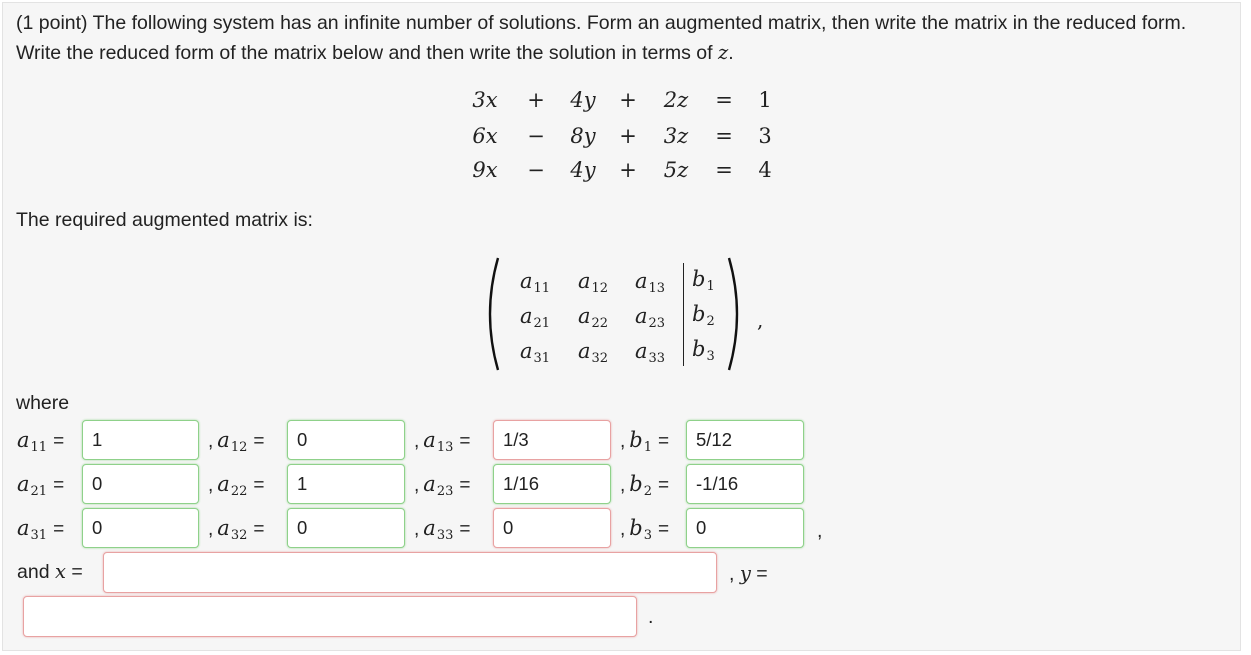 The image size is (1251, 655). What do you see at coordinates (676, 170) in the screenshot?
I see `eq3-term-z: 5z` at bounding box center [676, 170].